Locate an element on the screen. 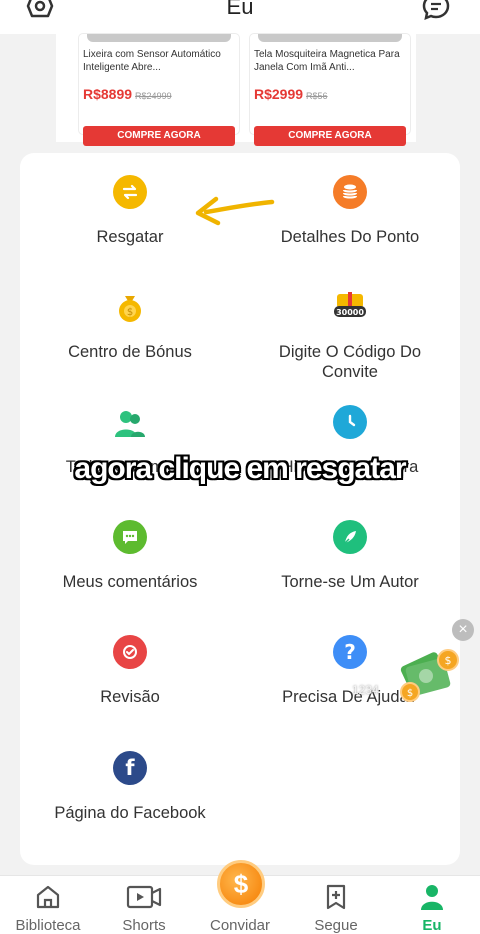 The image size is (480, 934). page-title: Eu is located at coordinates (240, 9).